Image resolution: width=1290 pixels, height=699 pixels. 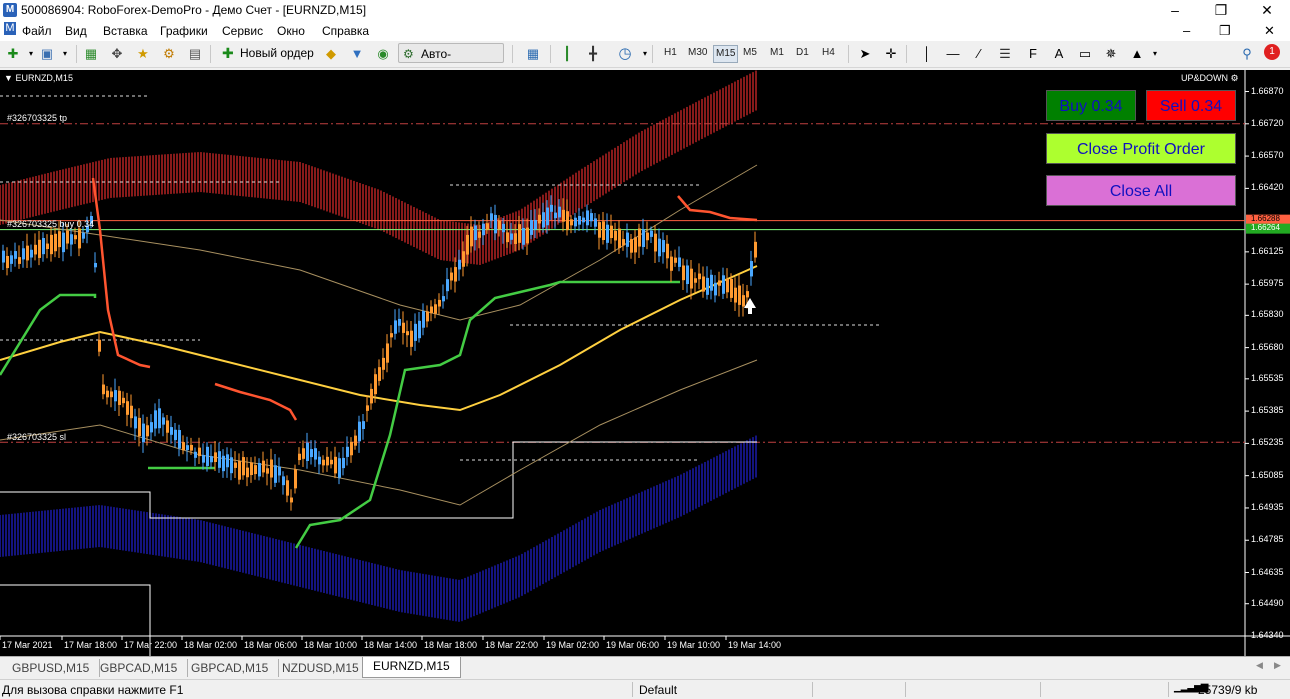 What do you see at coordinates (891, 54) in the screenshot?
I see `crosshair-icon: ✛` at bounding box center [891, 54].